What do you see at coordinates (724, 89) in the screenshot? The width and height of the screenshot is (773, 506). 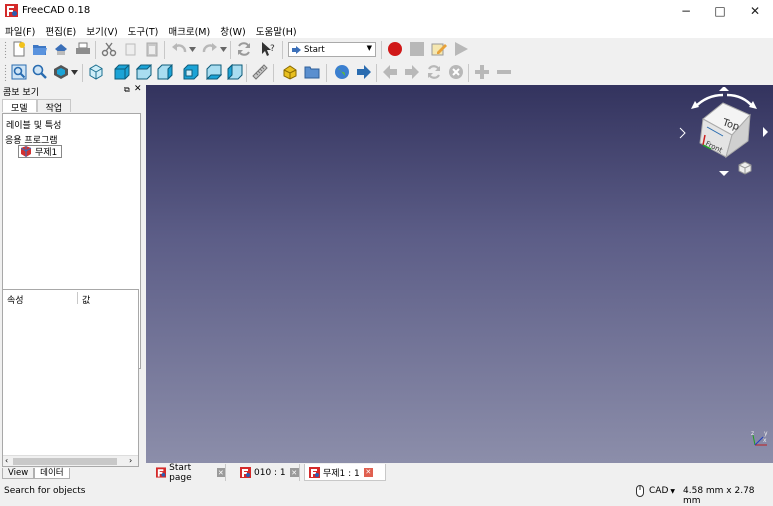 I see `nav-up-arrow-icon` at bounding box center [724, 89].